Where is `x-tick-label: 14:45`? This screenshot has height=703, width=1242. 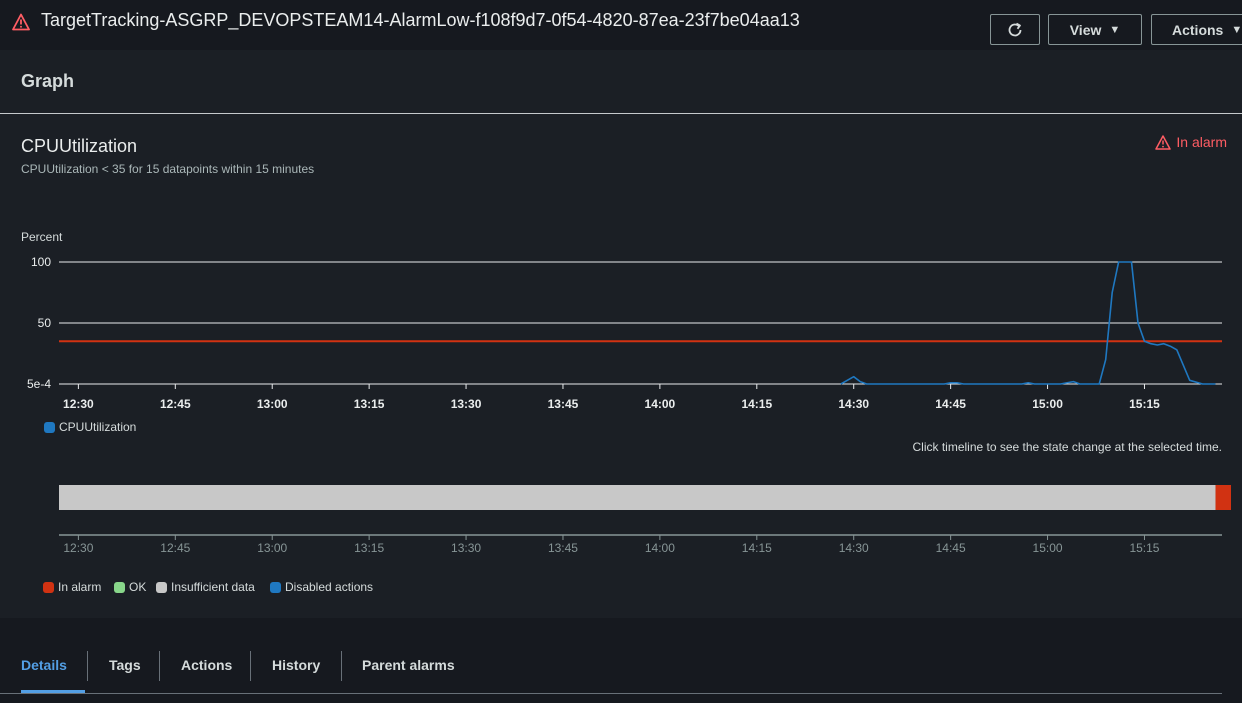 x-tick-label: 14:45 is located at coordinates (950, 404).